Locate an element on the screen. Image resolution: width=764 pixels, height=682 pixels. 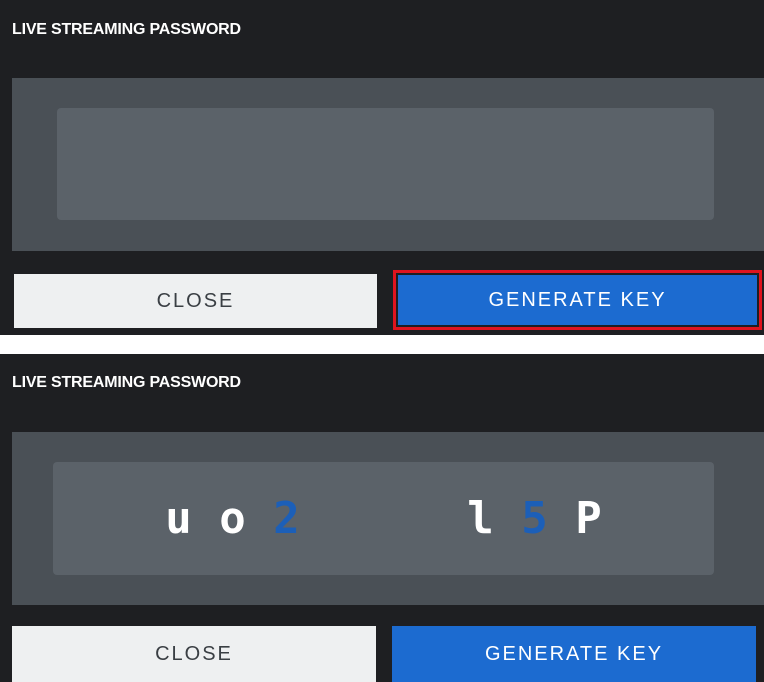
key-characters: u o 2 l 5 P is located at coordinates (383, 518).